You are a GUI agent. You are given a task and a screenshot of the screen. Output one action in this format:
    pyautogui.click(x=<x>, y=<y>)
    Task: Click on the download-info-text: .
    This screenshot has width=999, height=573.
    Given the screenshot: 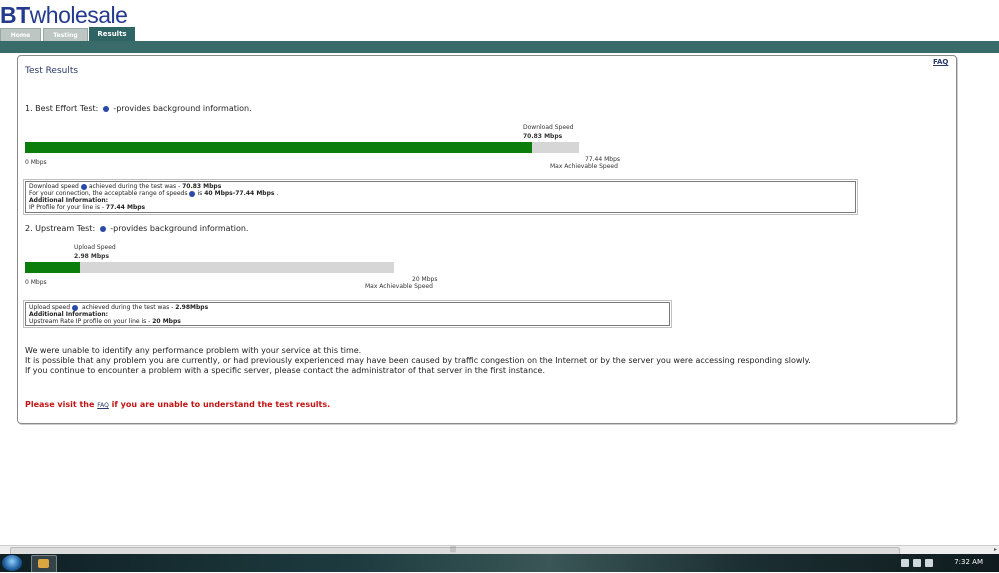 What is the action you would take?
    pyautogui.click(x=276, y=193)
    